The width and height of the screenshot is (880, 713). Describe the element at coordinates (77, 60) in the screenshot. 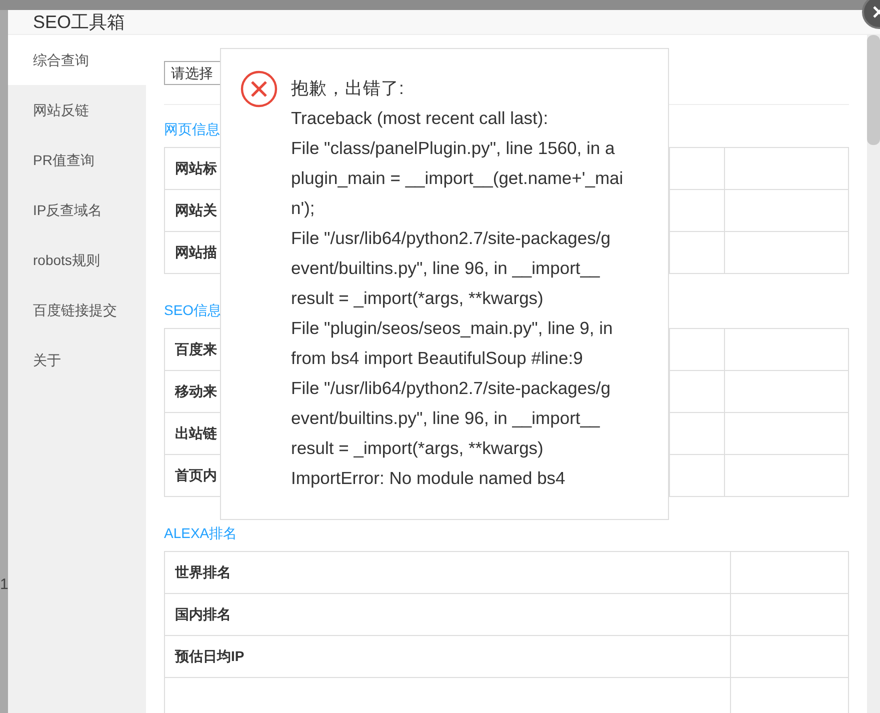

I see `sidebar-item: 综合查询` at that location.